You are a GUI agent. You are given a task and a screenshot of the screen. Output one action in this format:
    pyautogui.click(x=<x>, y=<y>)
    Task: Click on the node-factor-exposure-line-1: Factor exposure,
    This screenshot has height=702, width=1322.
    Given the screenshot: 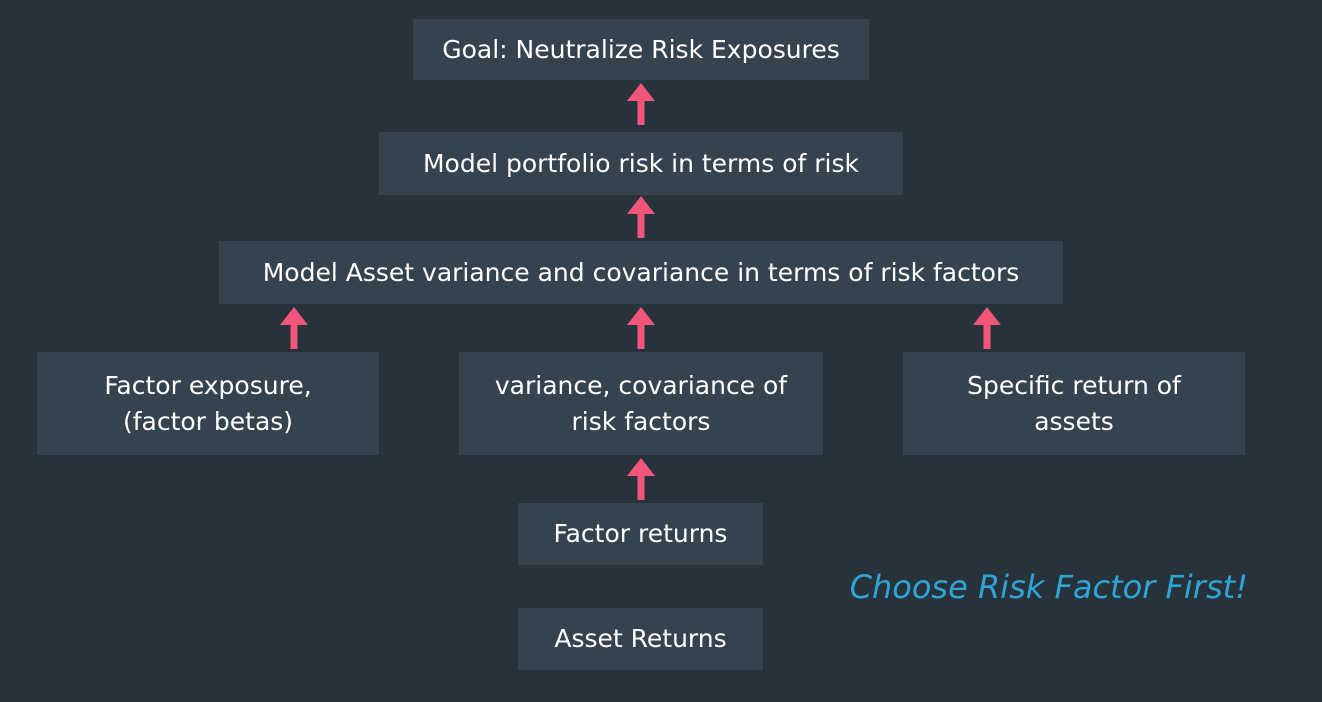 What is the action you would take?
    pyautogui.click(x=208, y=385)
    